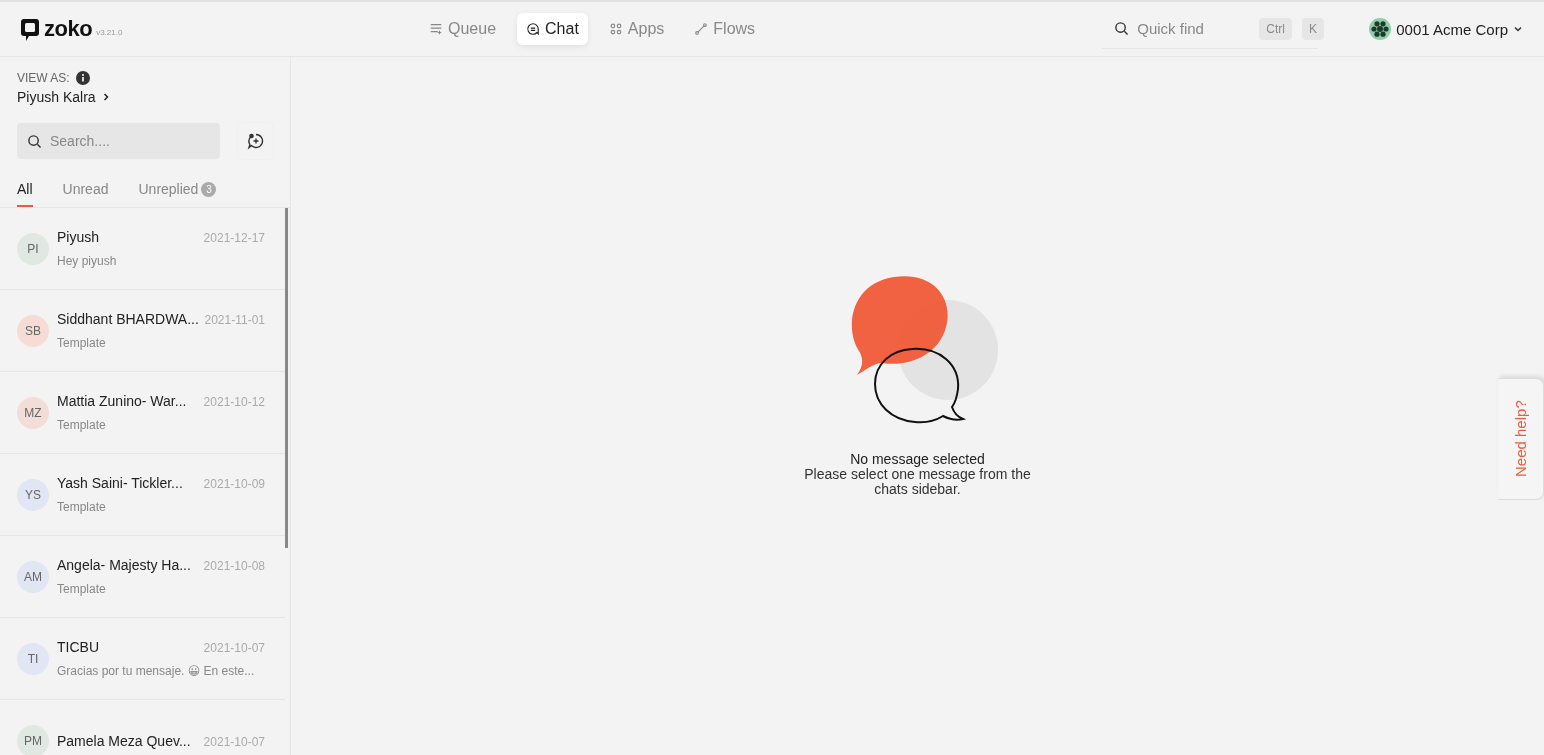 The width and height of the screenshot is (1544, 755). I want to click on keyboard-key: Ctrl, so click(1275, 28).